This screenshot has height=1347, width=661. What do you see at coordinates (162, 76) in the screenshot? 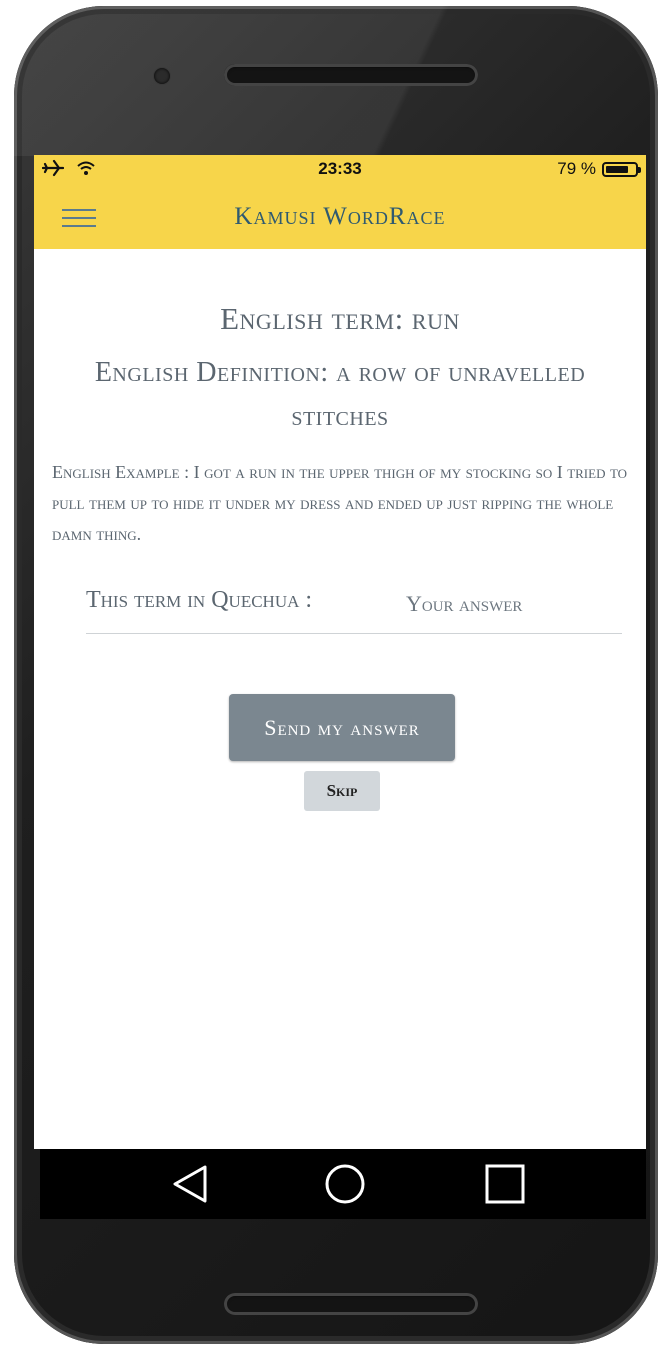
I see `front-camera` at bounding box center [162, 76].